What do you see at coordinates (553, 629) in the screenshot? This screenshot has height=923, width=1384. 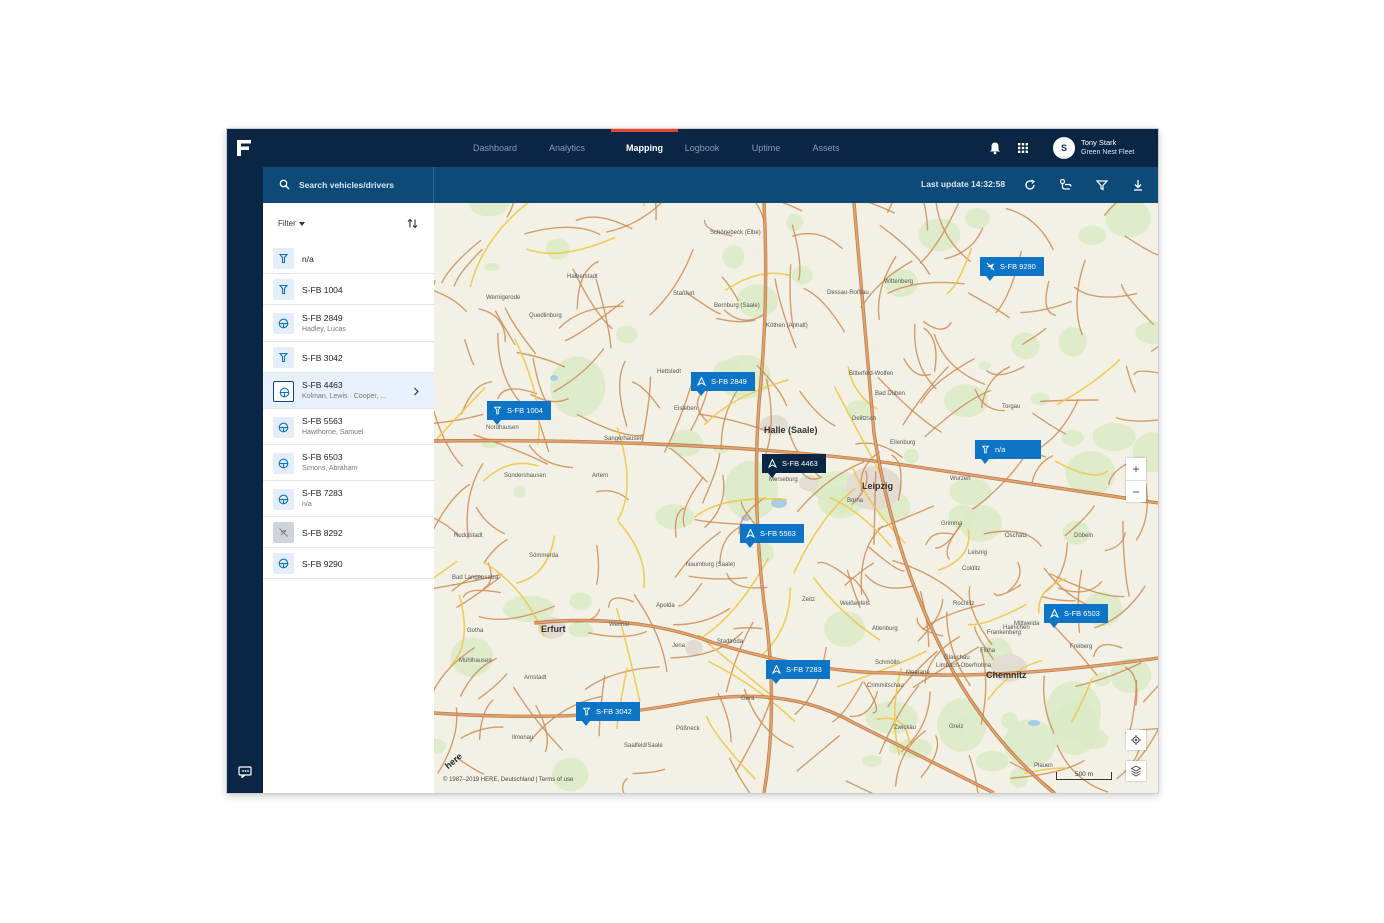 I see `city-label-major: Erfurt` at bounding box center [553, 629].